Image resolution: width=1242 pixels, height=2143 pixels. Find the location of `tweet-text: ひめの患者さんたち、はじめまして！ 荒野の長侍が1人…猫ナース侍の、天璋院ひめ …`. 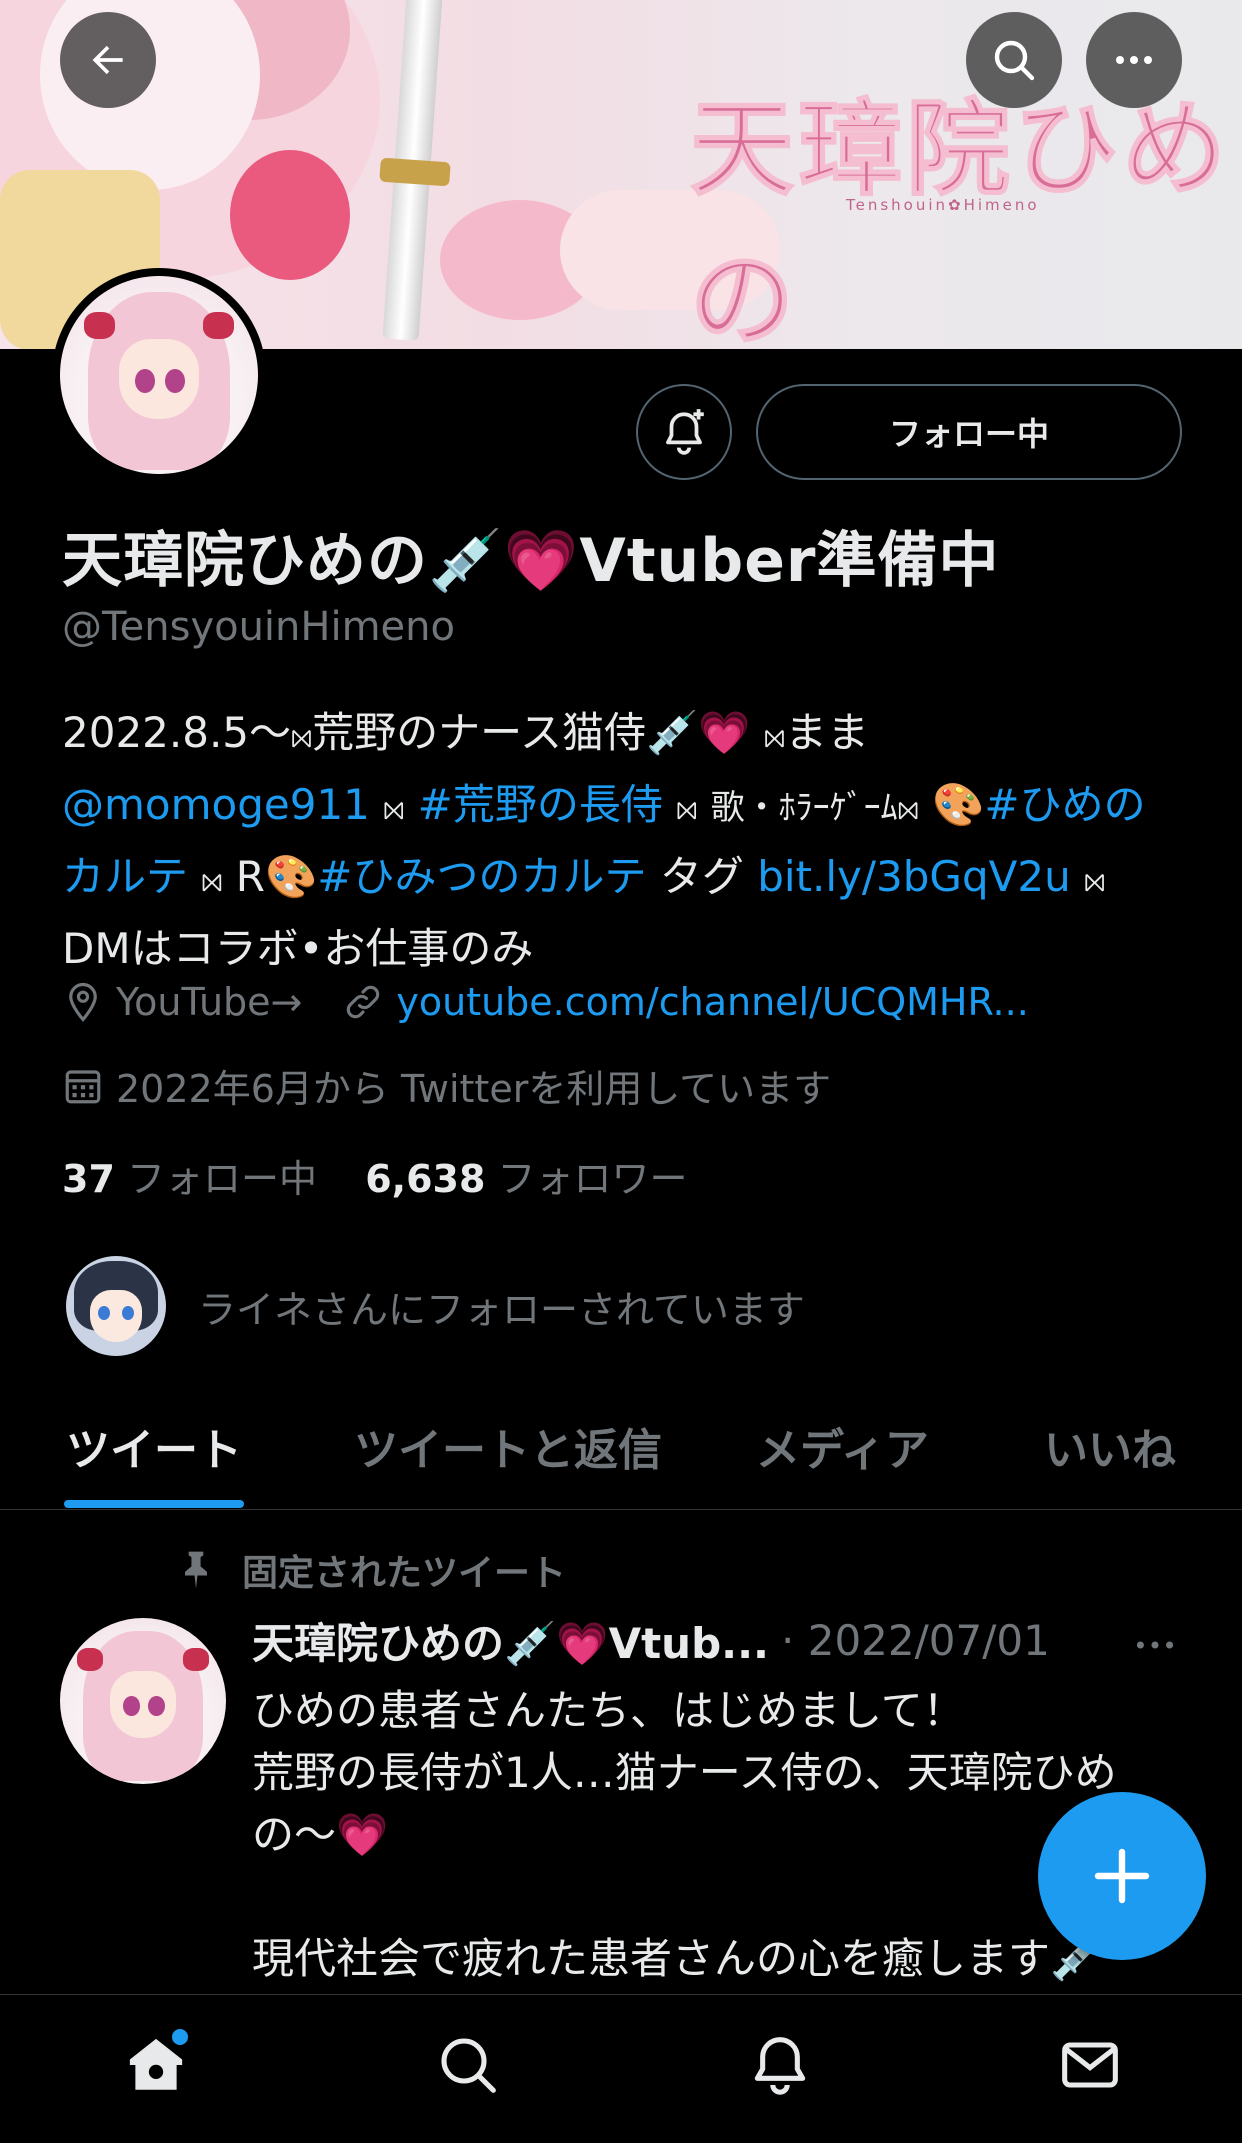

tweet-text: ひめの患者さんたち、はじめまして！ 荒野の長侍が1人…猫ナース侍の、天璋院ひめ … is located at coordinates (717, 1835).